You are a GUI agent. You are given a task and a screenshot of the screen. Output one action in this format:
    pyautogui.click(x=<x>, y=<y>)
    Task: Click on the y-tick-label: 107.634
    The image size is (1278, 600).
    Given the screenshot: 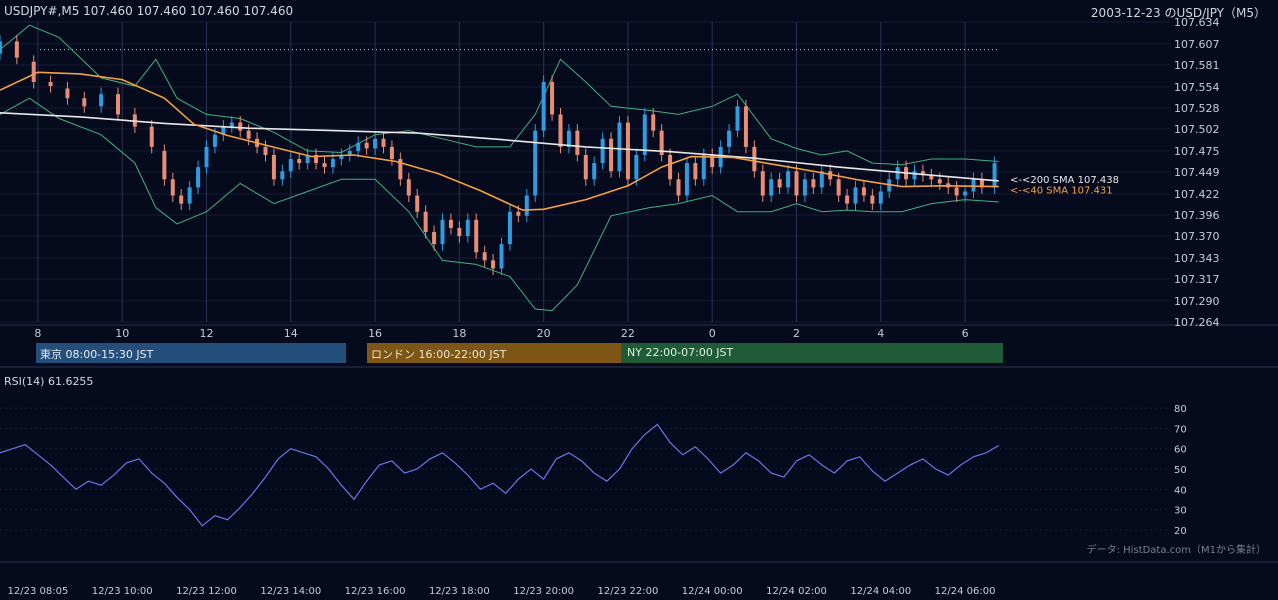 What is the action you would take?
    pyautogui.click(x=1197, y=22)
    